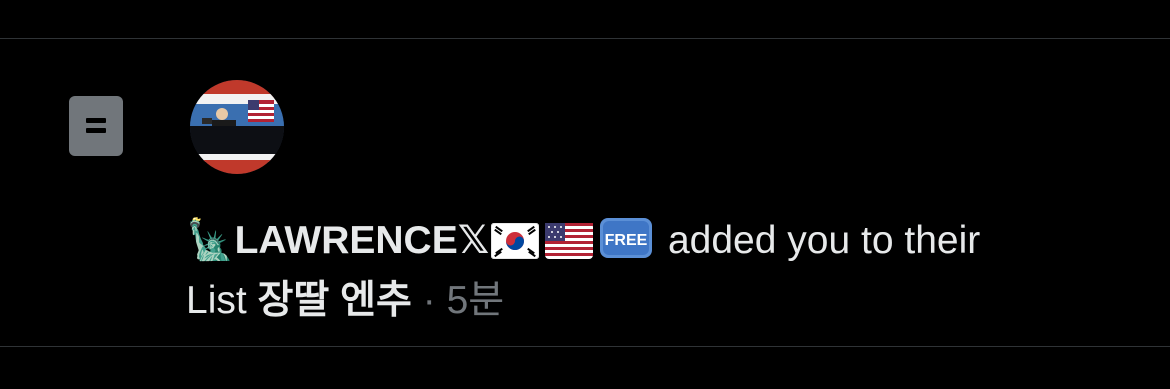  I want to click on avatar-image, so click(237, 127).